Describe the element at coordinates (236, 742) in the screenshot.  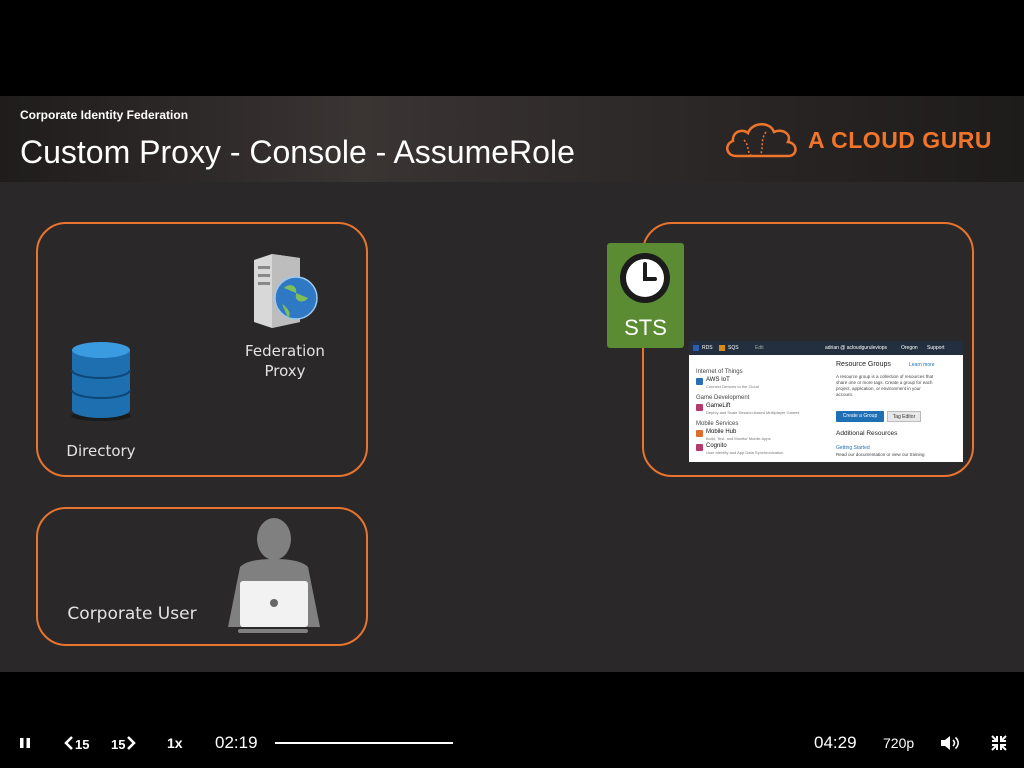
I see `current-time: 02:19` at that location.